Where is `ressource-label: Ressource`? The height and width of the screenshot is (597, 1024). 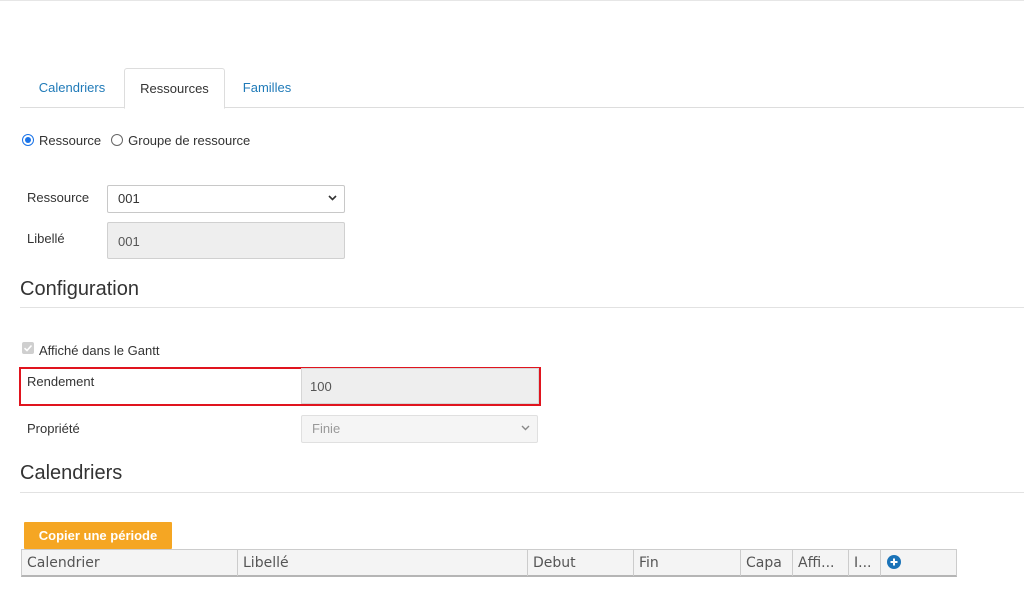
ressource-label: Ressource is located at coordinates (58, 197).